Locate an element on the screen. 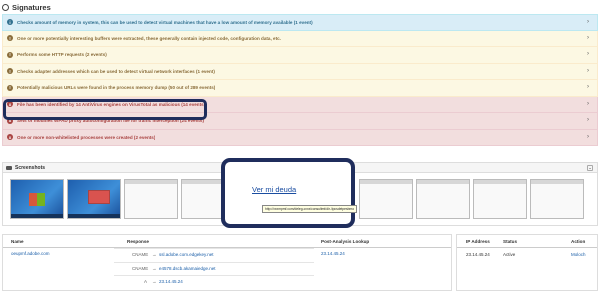 The height and width of the screenshot is (291, 600). status-text: Active is located at coordinates (509, 254).